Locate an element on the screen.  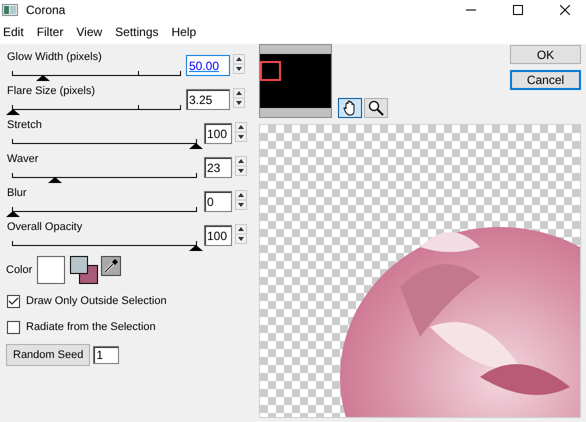
slider-label: Glow Width (pixels) is located at coordinates (55, 57).